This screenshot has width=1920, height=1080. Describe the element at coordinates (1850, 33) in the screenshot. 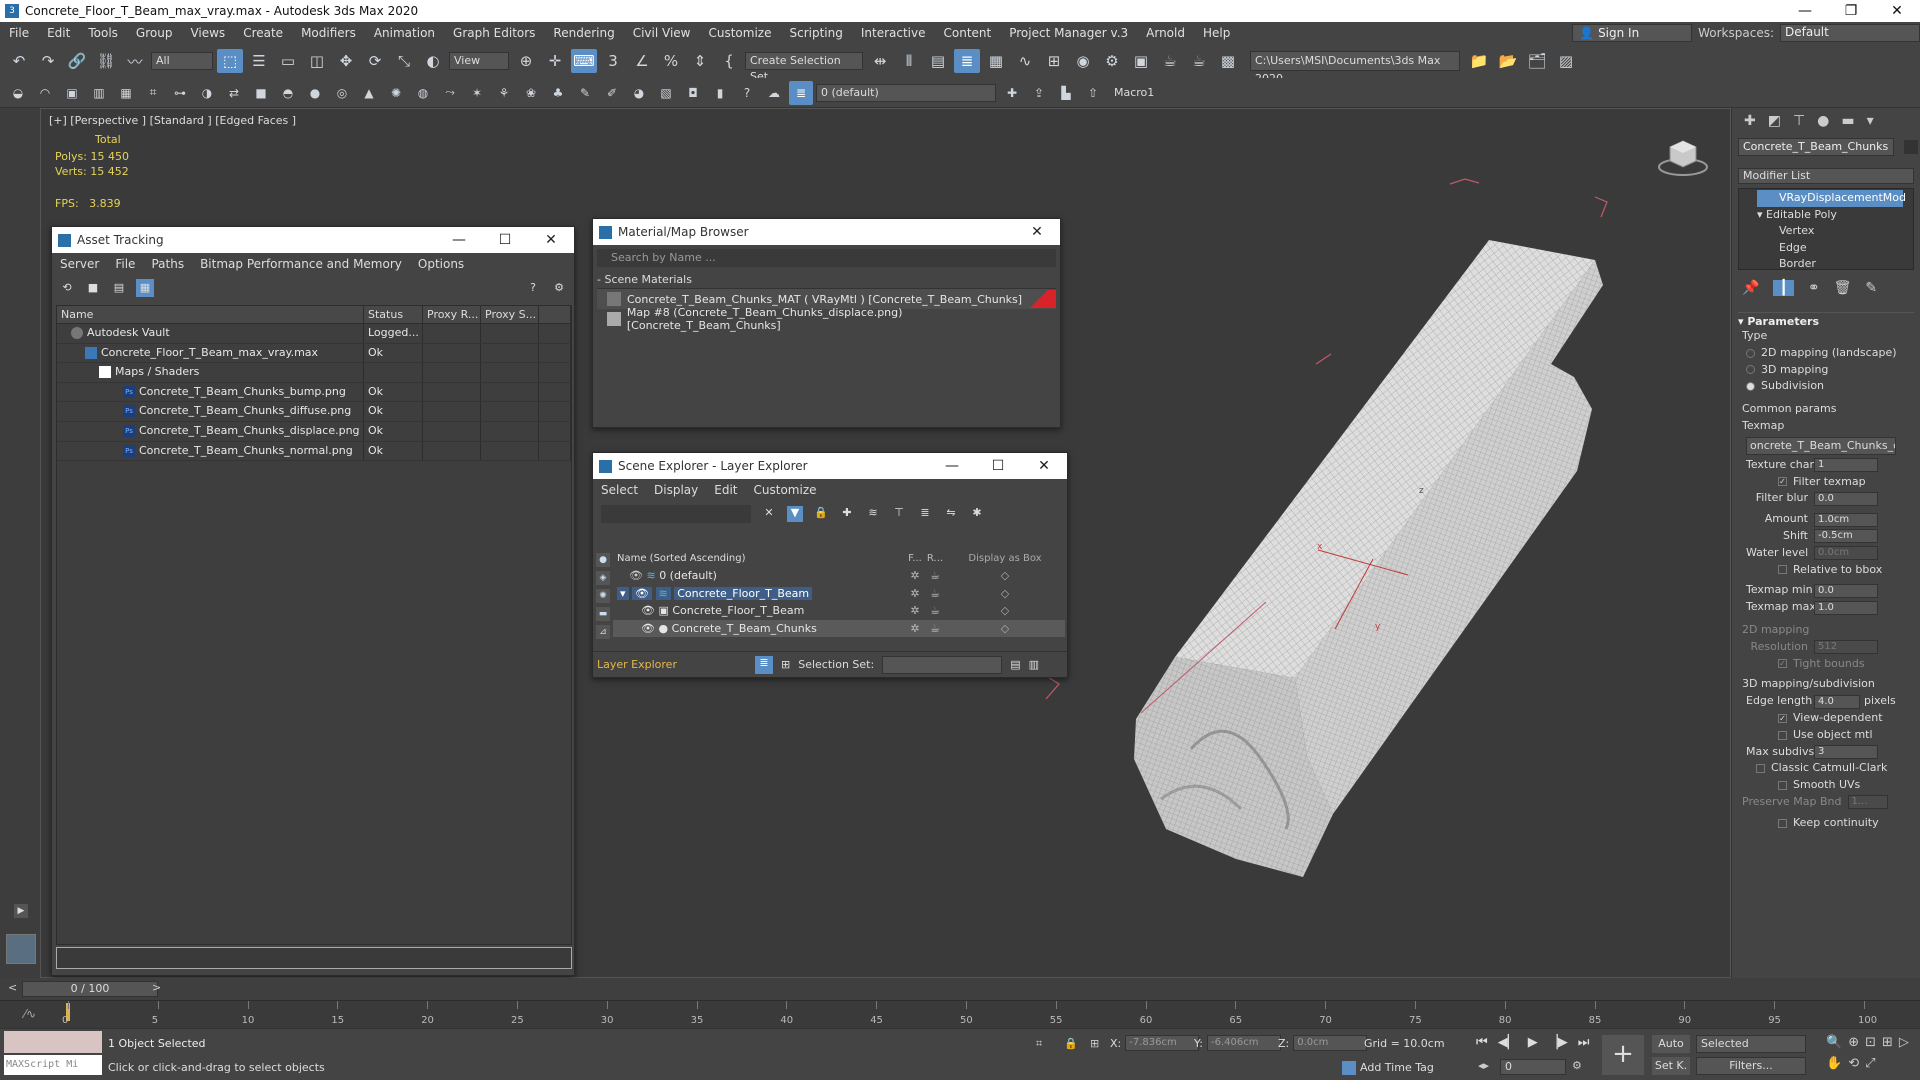

I see `workspaces-dropdown: Default` at that location.